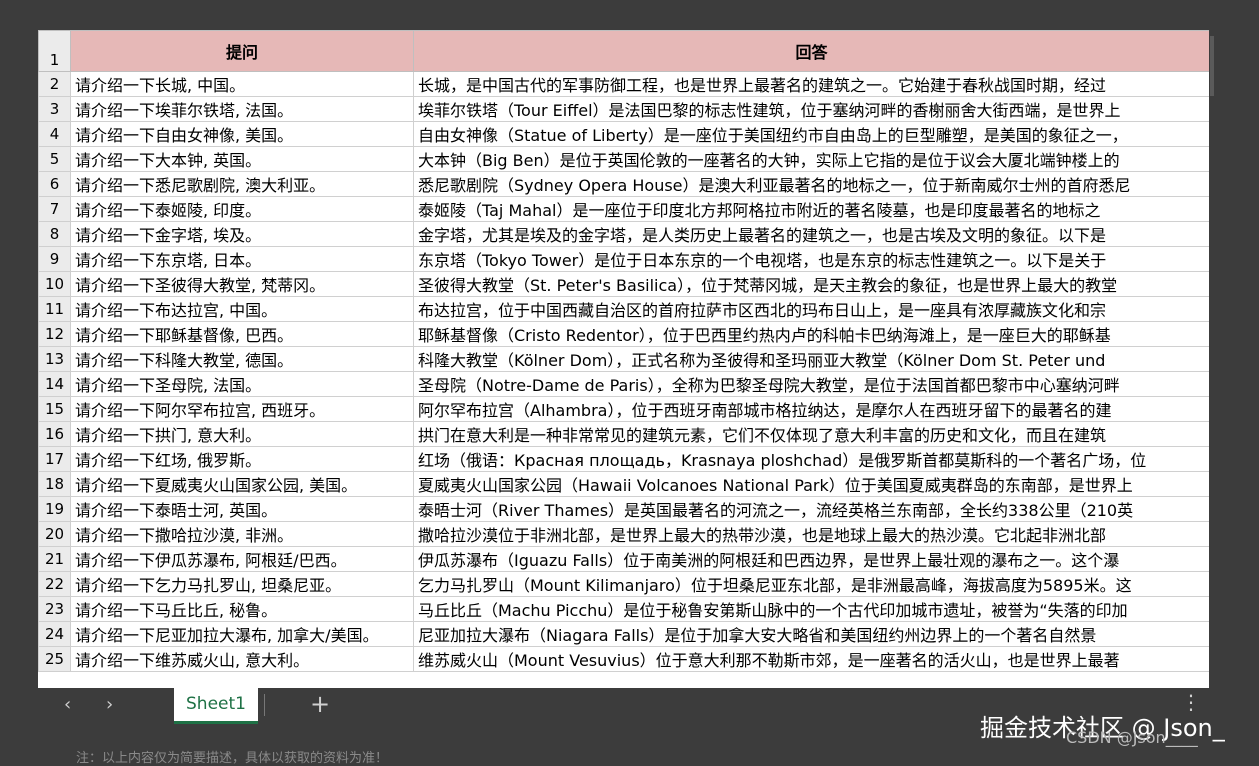  What do you see at coordinates (54, 184) in the screenshot?
I see `row-number: 6` at bounding box center [54, 184].